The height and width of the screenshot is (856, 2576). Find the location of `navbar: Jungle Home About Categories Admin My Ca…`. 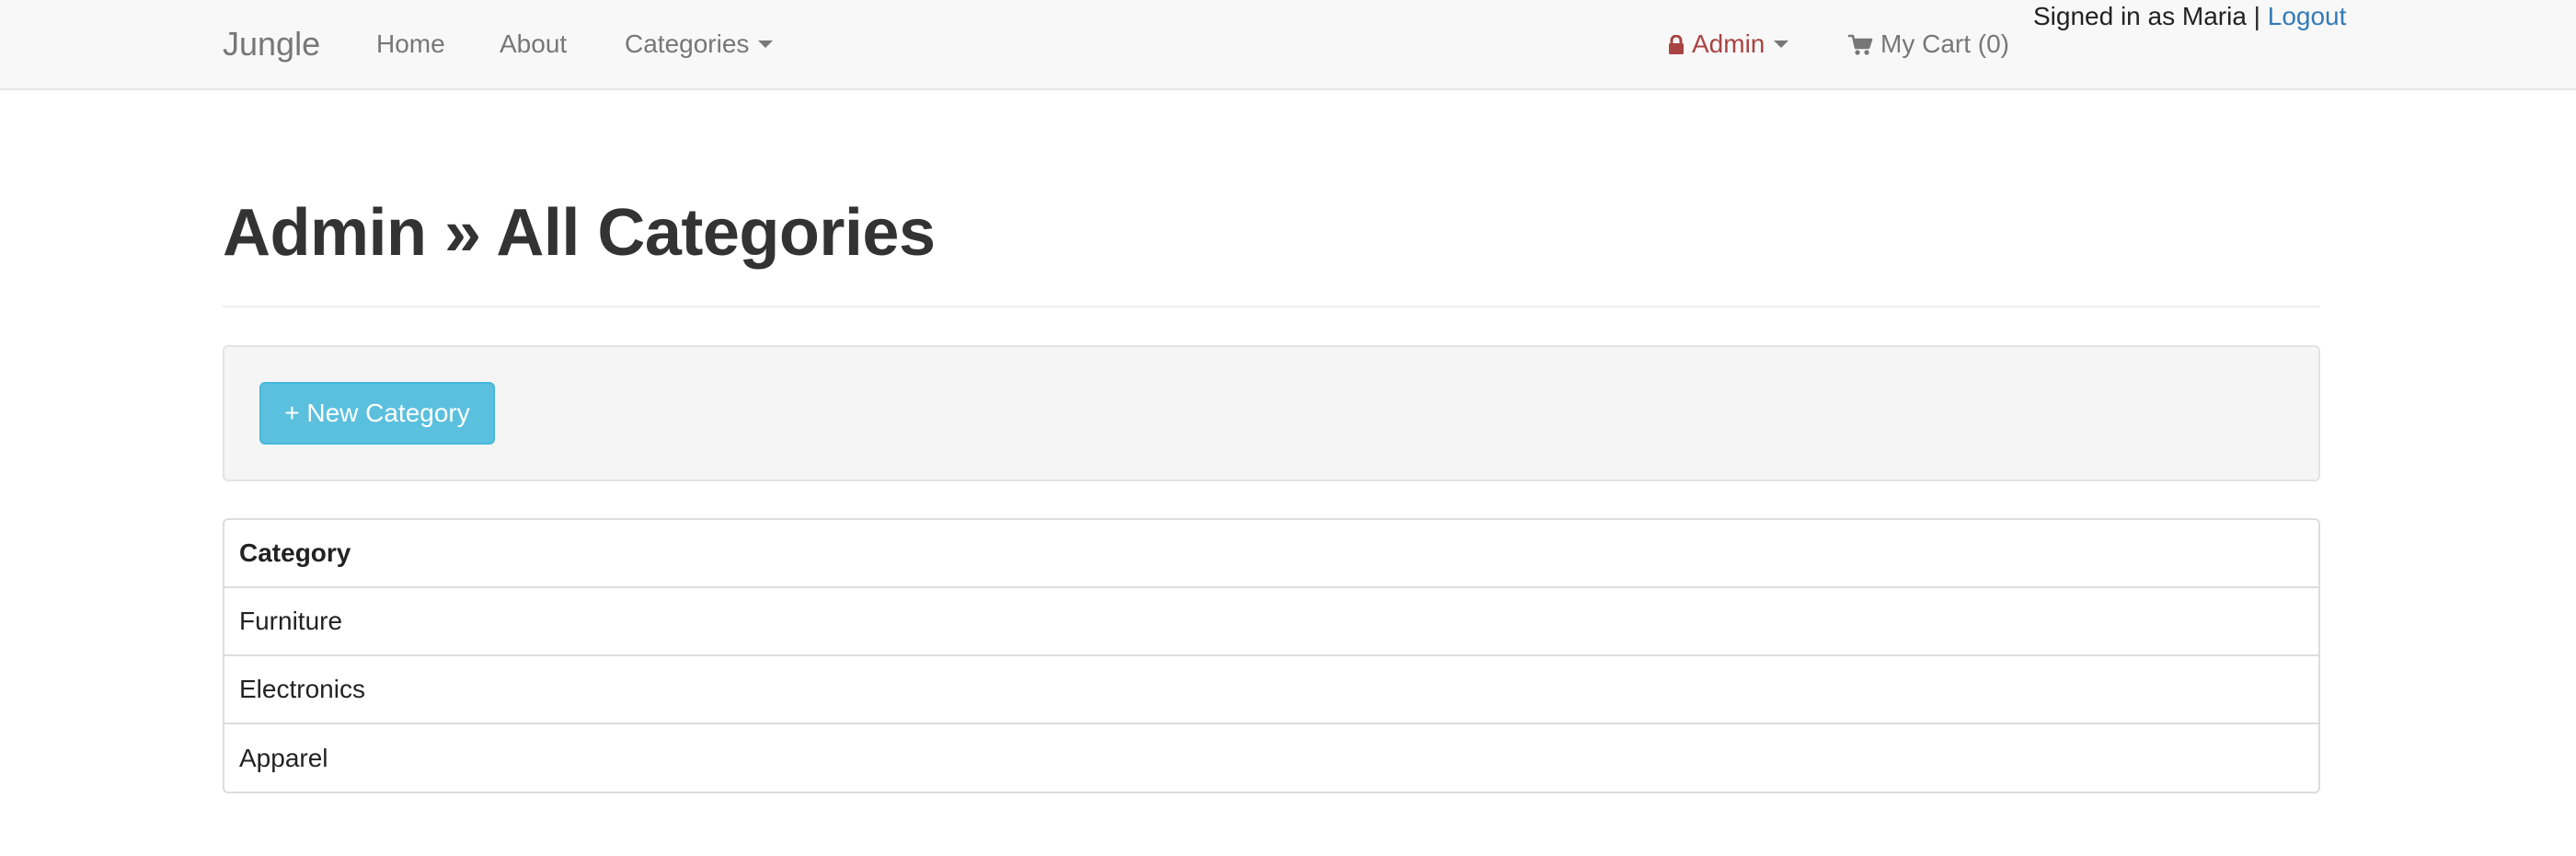

navbar: Jungle Home About Categories Admin My Ca… is located at coordinates (1288, 45).